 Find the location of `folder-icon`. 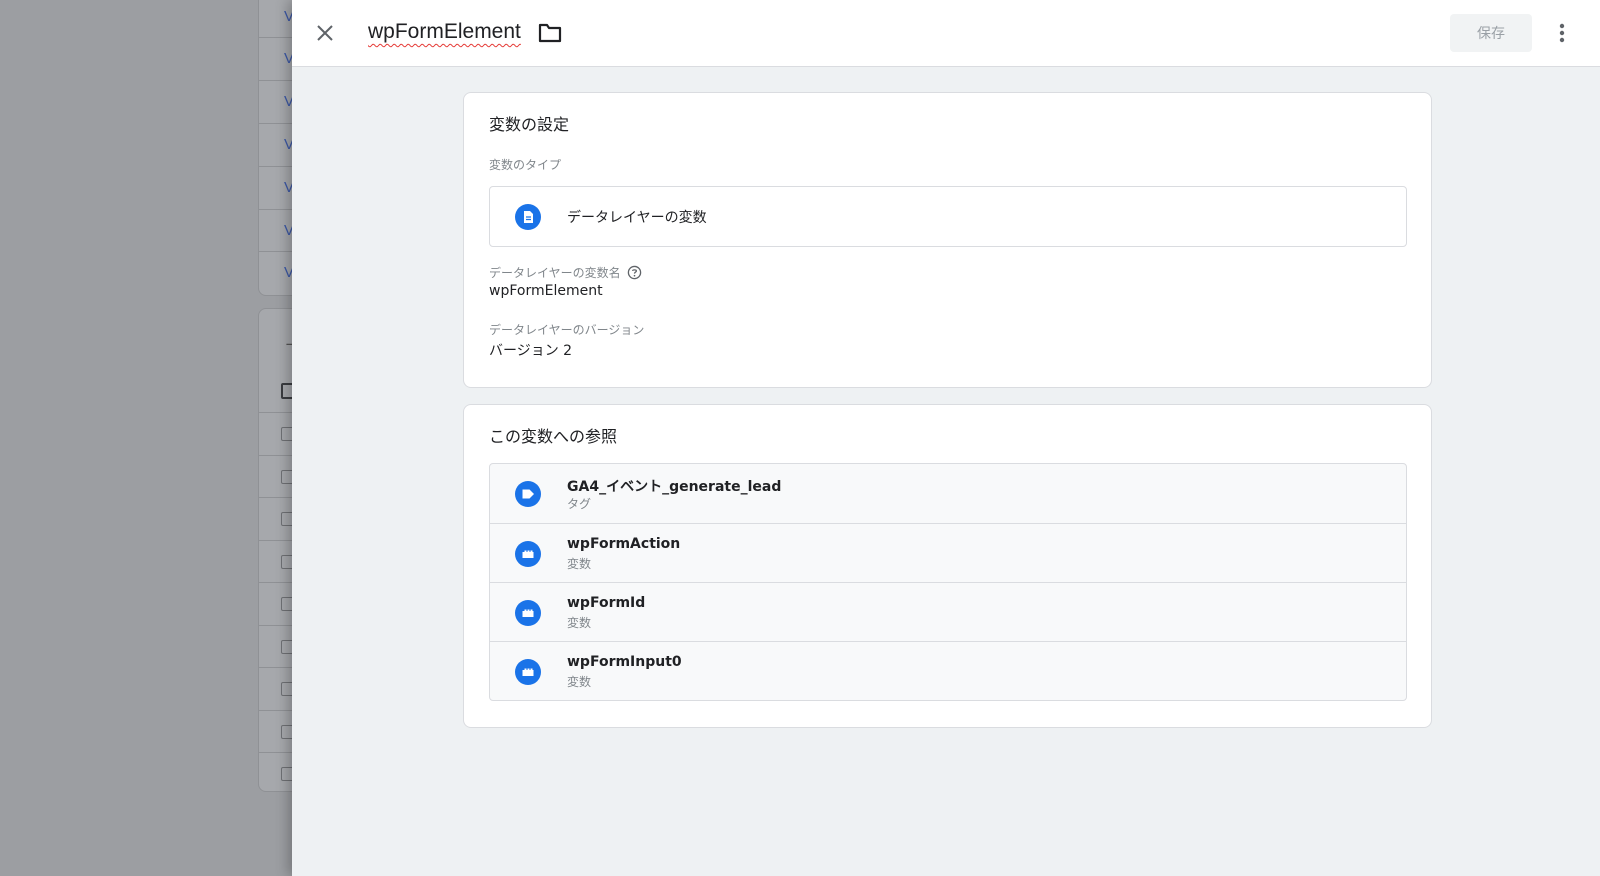

folder-icon is located at coordinates (550, 33).